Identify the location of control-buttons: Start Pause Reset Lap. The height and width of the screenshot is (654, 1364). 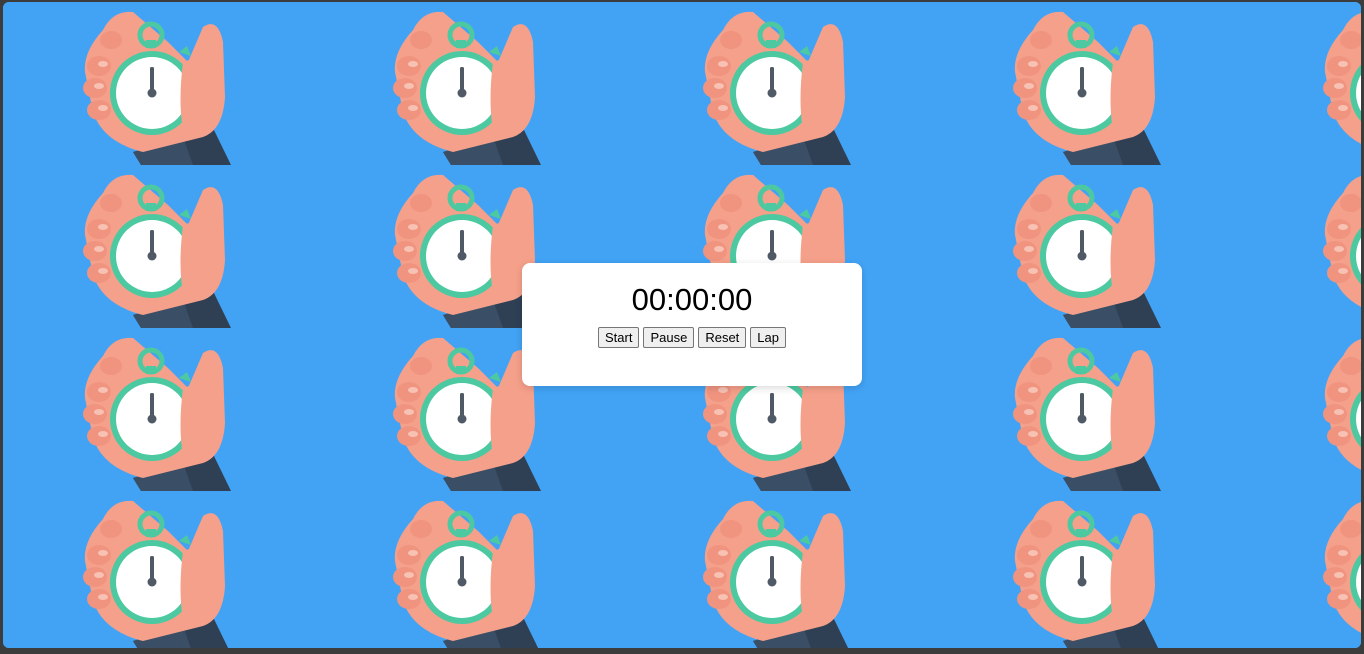
(692, 337).